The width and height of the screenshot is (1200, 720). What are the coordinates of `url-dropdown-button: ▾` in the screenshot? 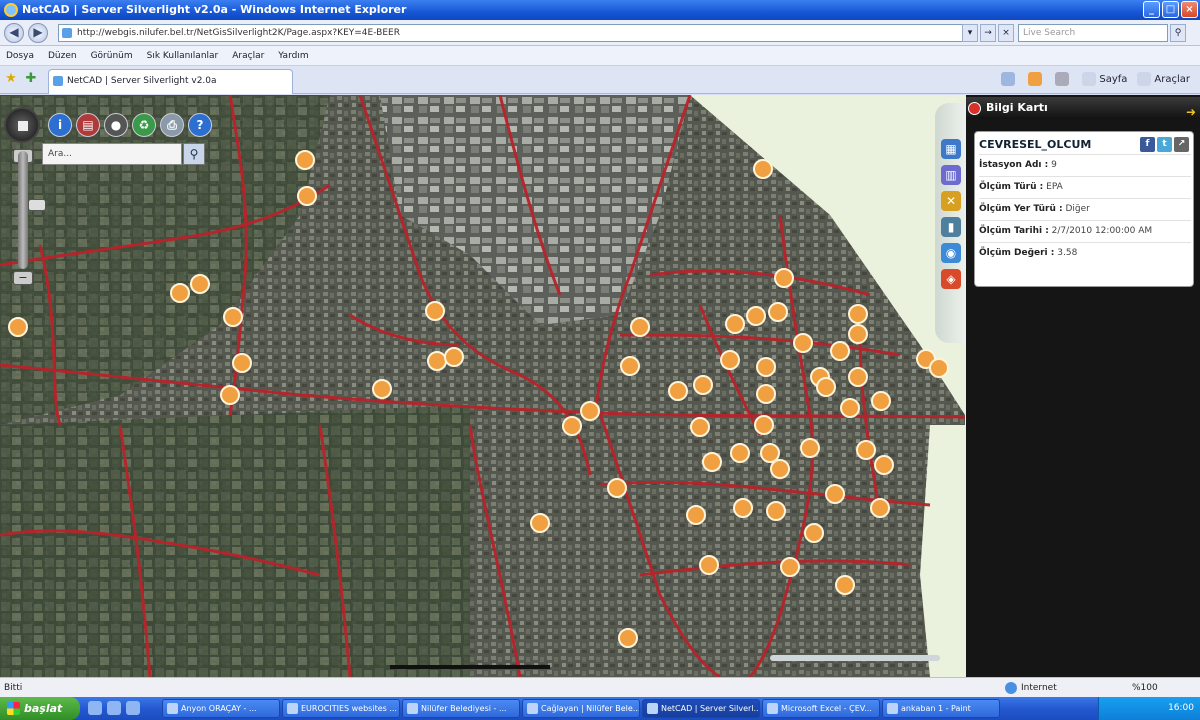 It's located at (970, 33).